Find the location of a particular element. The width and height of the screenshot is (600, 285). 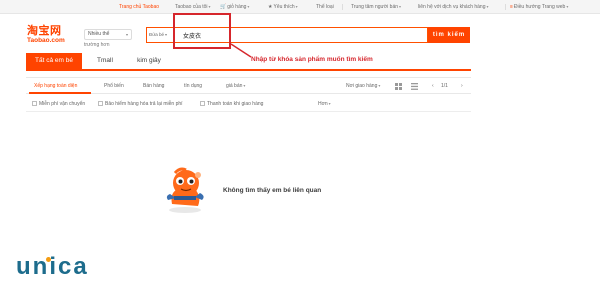

filter-cash-on-delivery-label: Thanh toán khi giao hàng is located at coordinates (235, 104).